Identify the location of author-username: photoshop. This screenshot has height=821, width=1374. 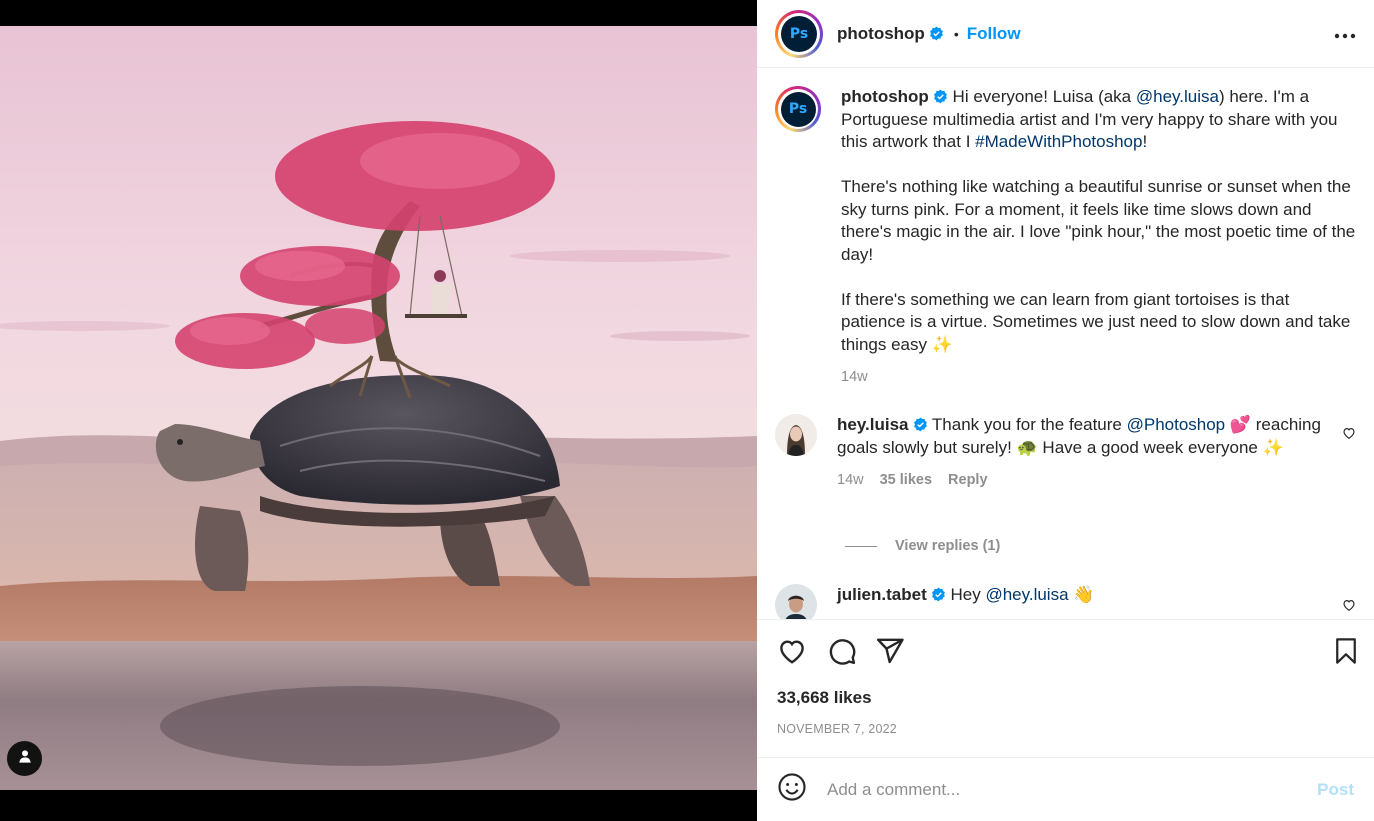
(881, 34).